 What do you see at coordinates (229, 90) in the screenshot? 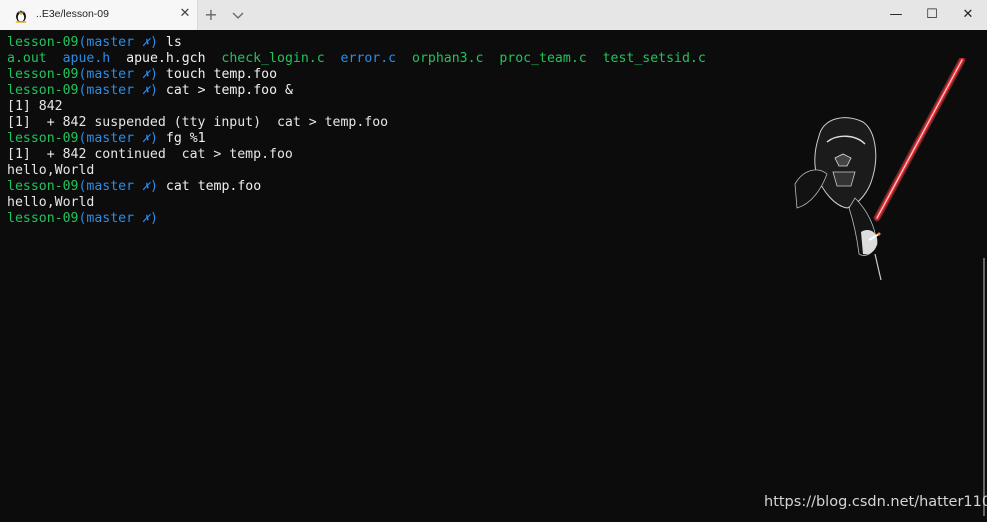
I see `command-text: cat > temp.foo &` at bounding box center [229, 90].